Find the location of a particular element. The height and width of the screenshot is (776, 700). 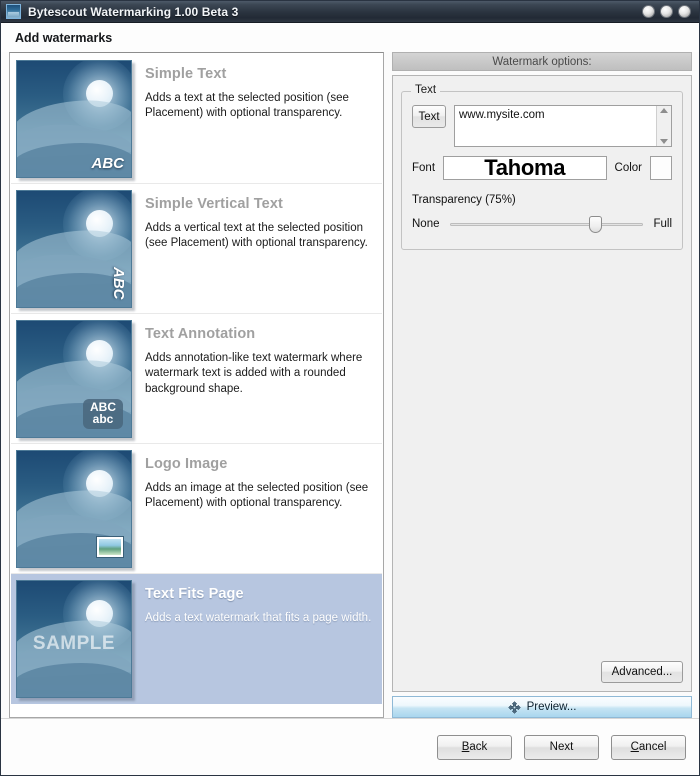

watermark-preview-thumbnail: SAMPLE is located at coordinates (74, 639).